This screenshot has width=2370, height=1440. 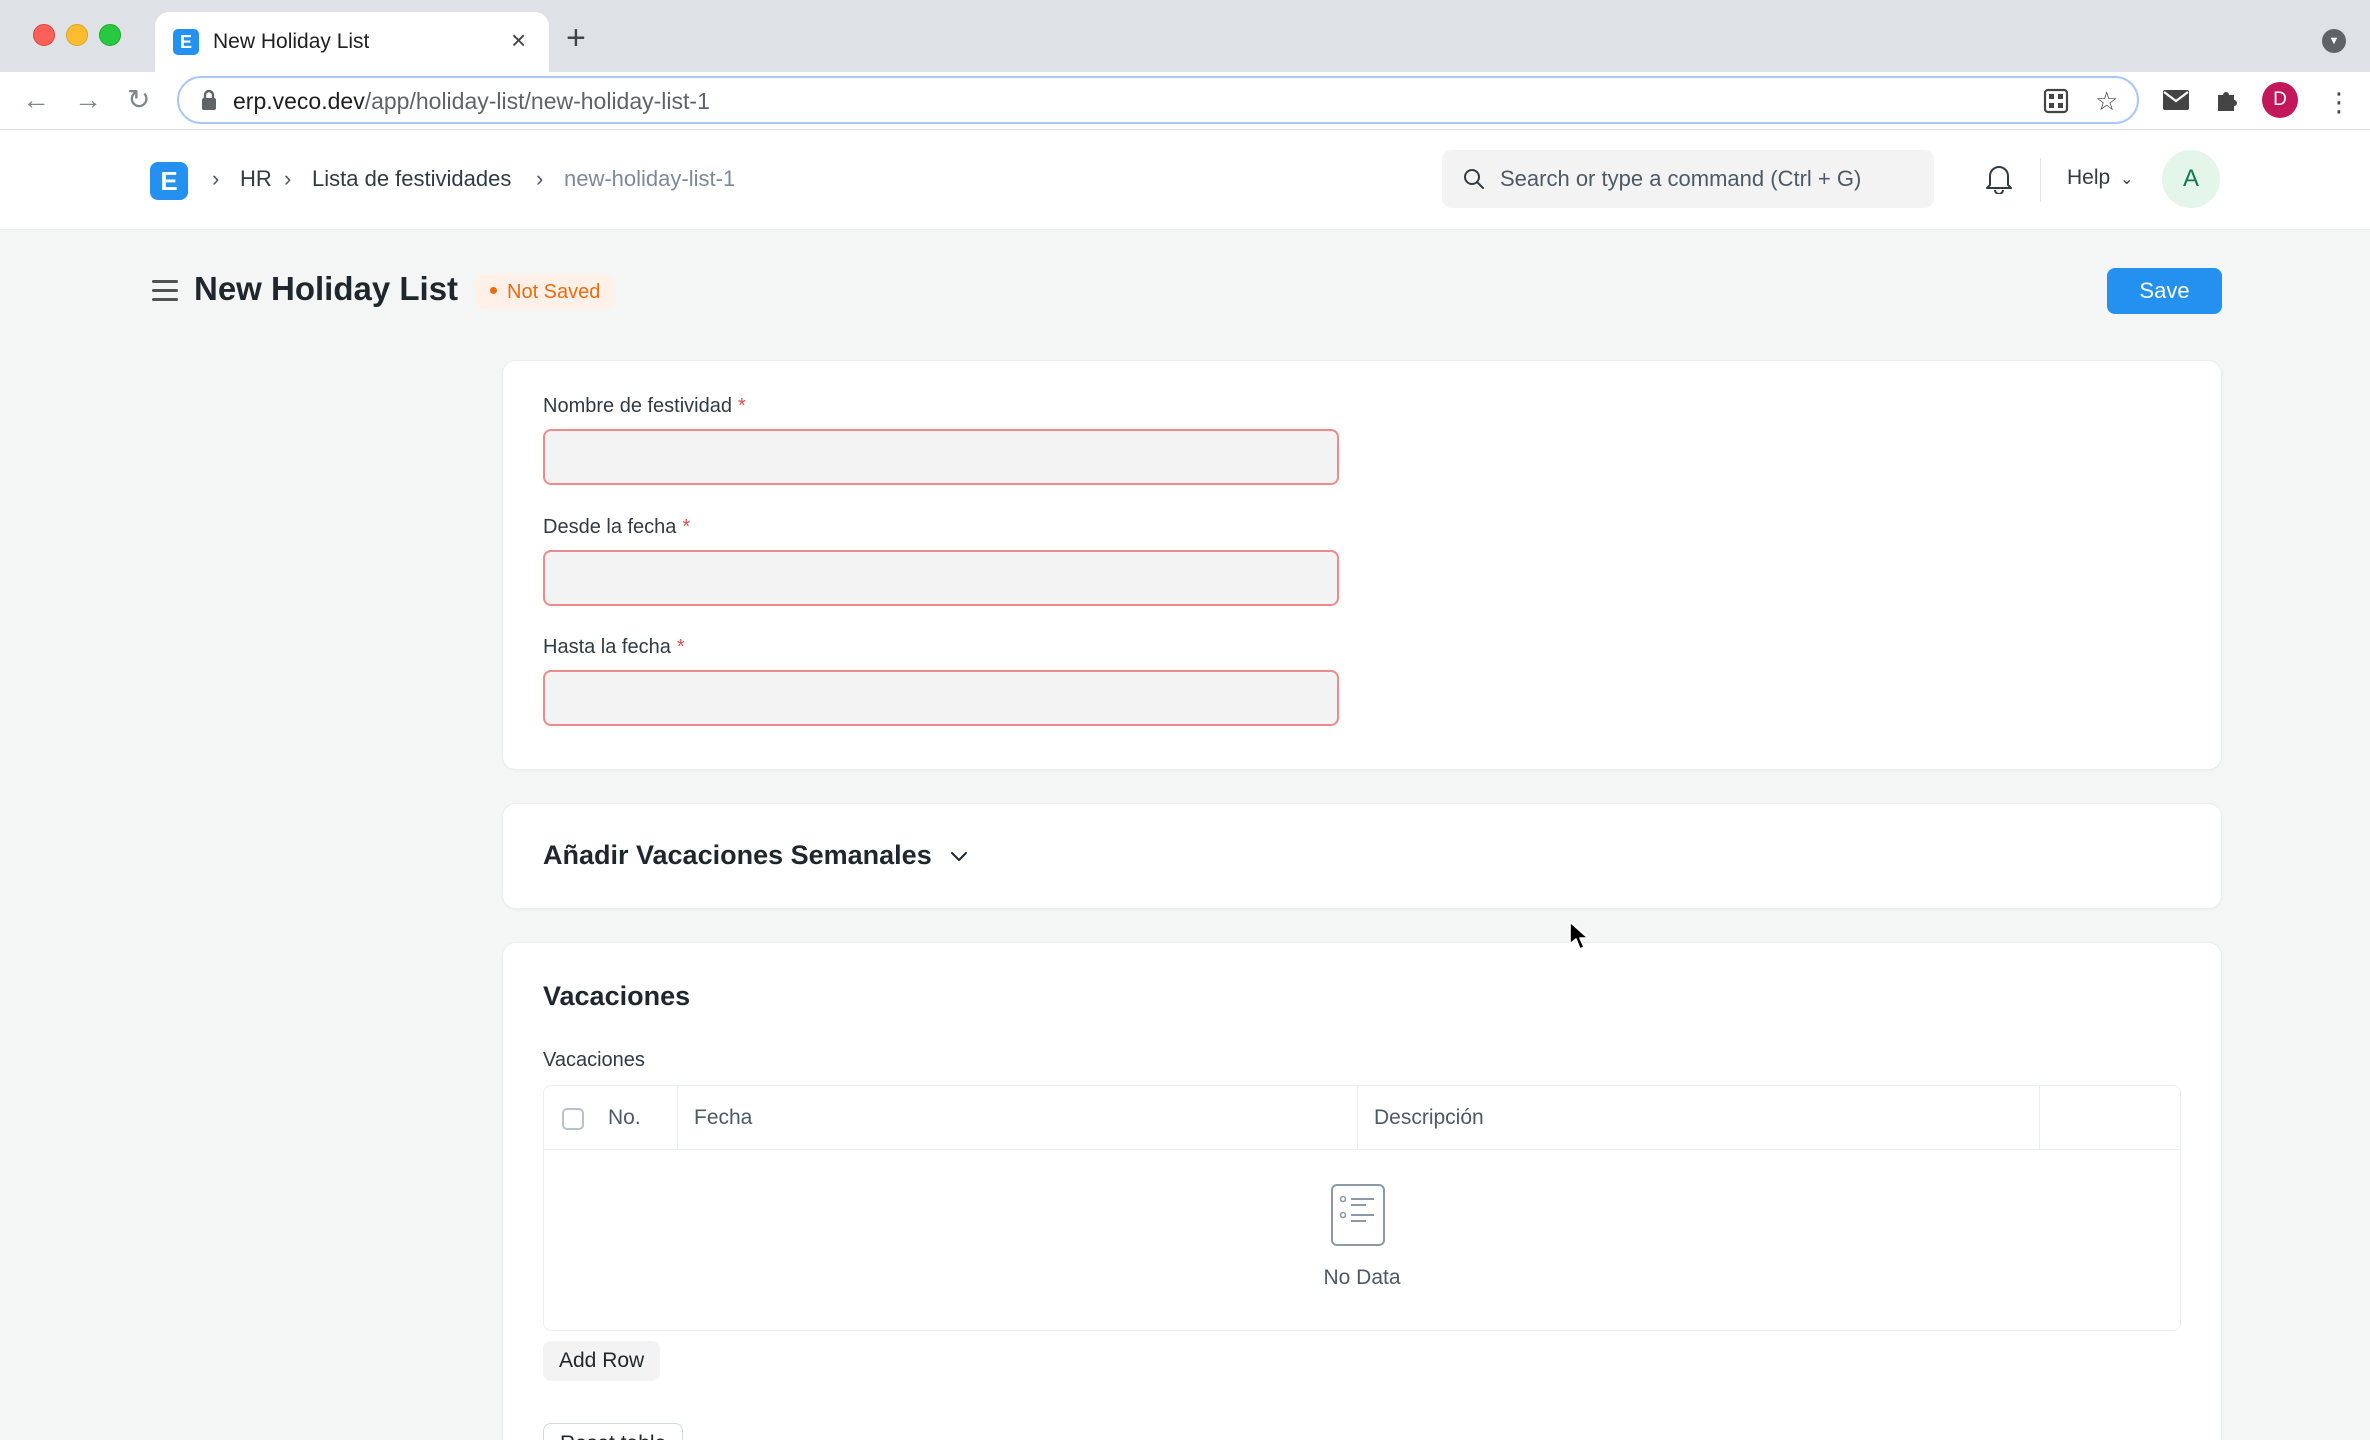 I want to click on lock-icon, so click(x=209, y=99).